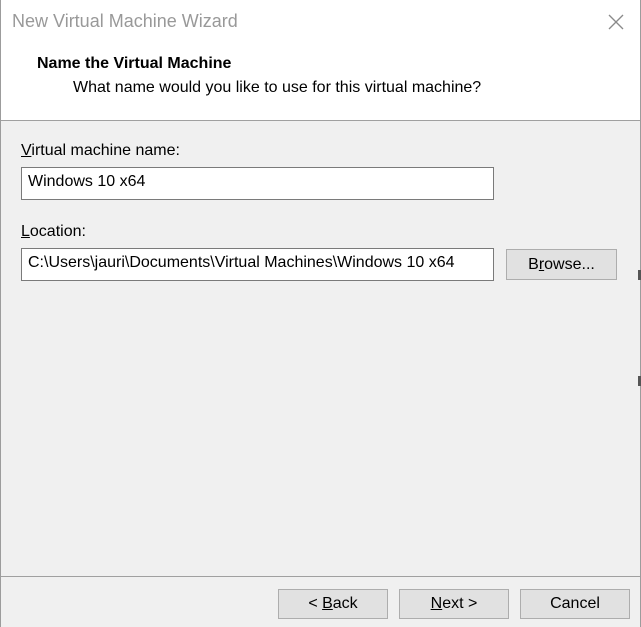  I want to click on window-title: New Virtual Machine Wizard, so click(125, 21).